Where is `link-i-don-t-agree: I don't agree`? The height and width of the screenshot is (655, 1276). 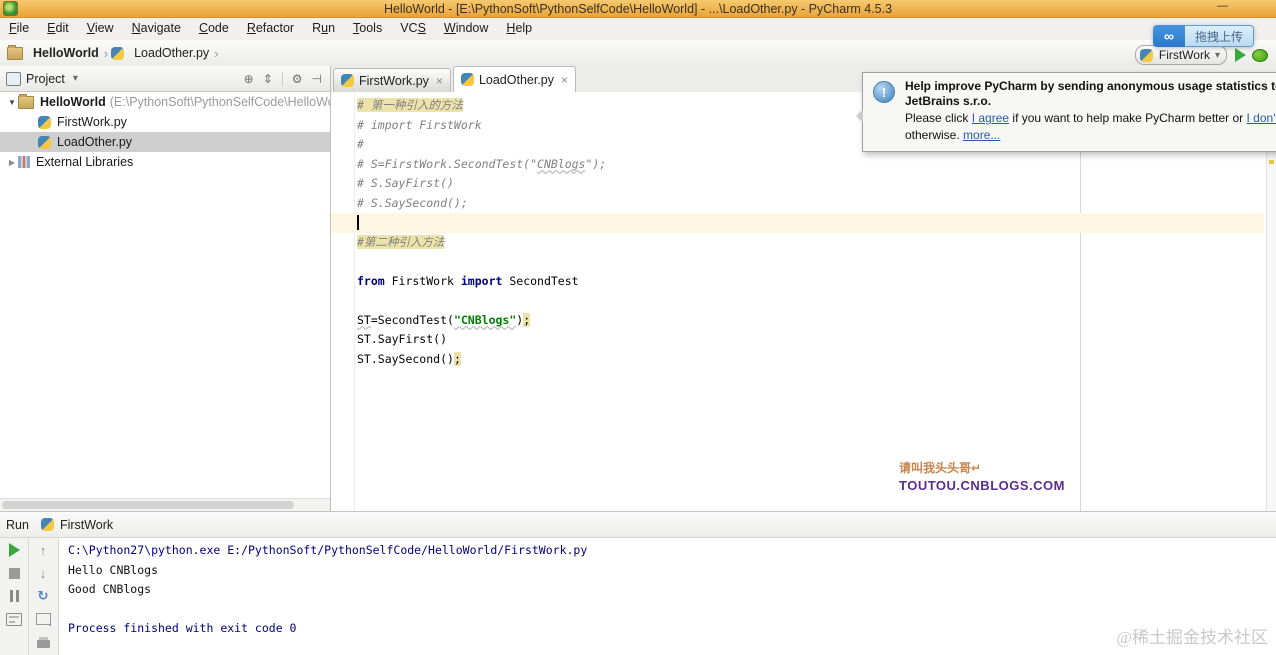
link-i-don-t-agree: I don't agree is located at coordinates (1261, 118).